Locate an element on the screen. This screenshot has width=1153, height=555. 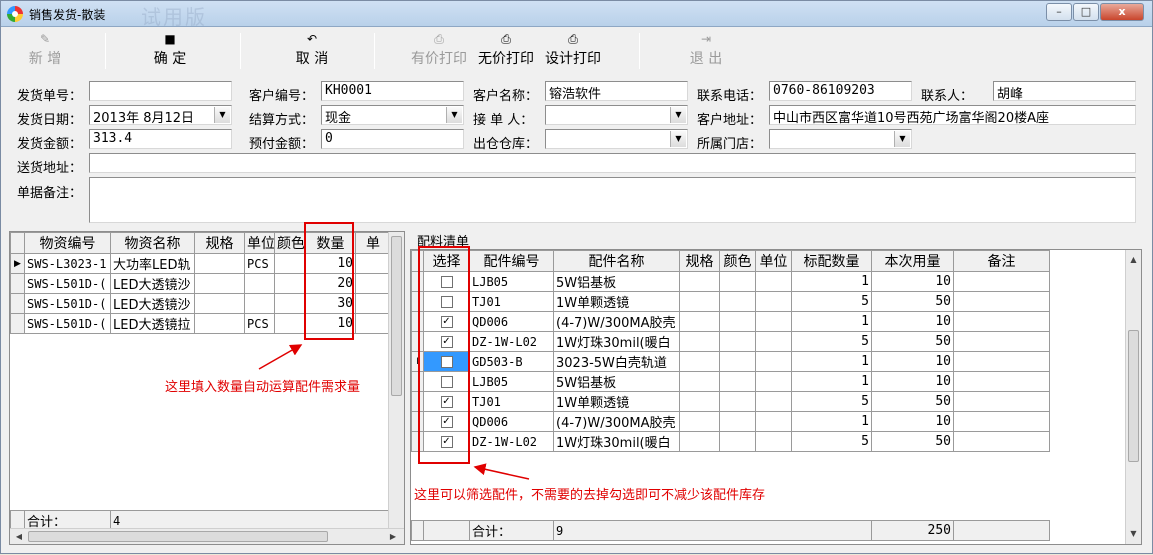
store-select: ▼ is located at coordinates (840, 139).